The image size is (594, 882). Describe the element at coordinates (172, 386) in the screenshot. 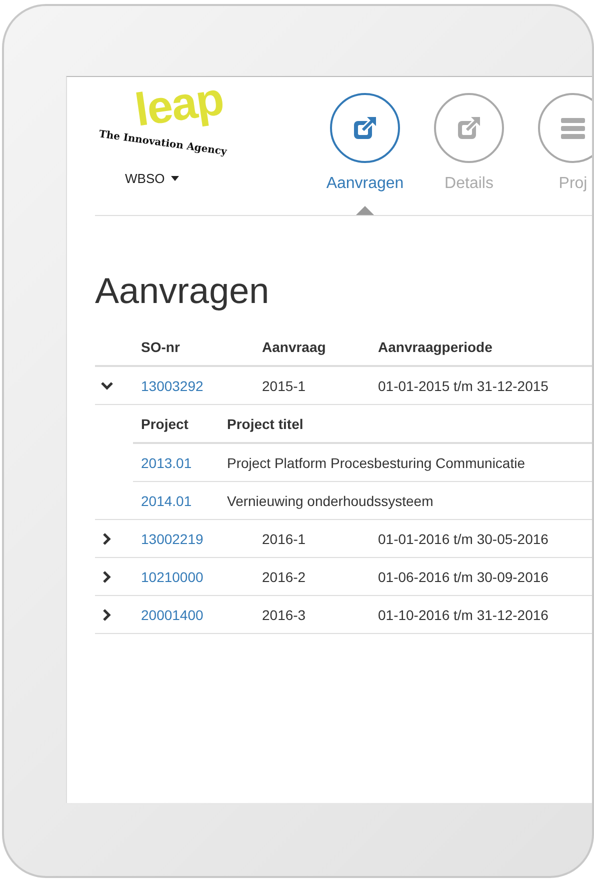

I see `so-number-link: 13003292` at that location.